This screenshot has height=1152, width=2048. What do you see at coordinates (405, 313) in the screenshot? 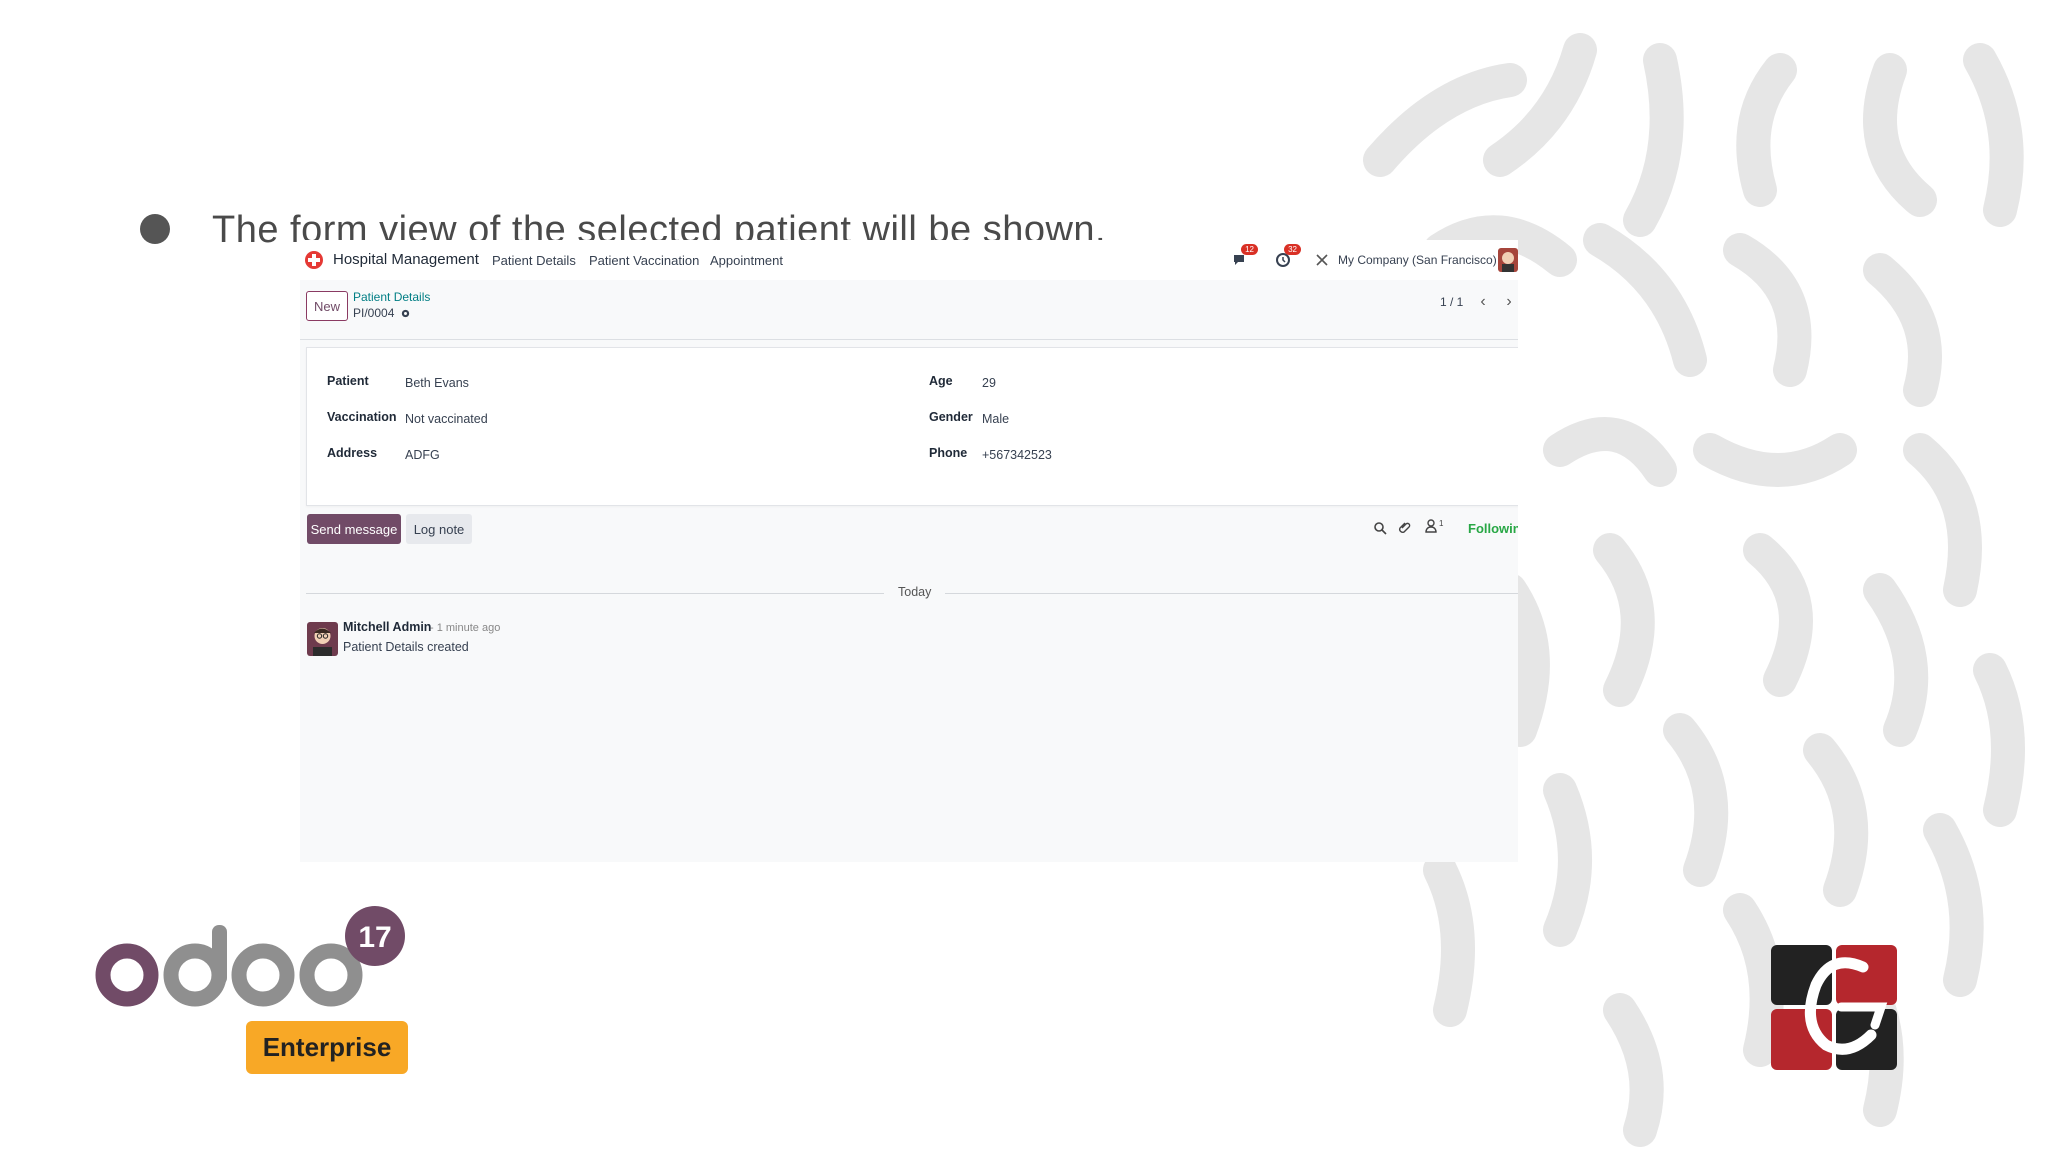
I see `gear-icon` at bounding box center [405, 313].